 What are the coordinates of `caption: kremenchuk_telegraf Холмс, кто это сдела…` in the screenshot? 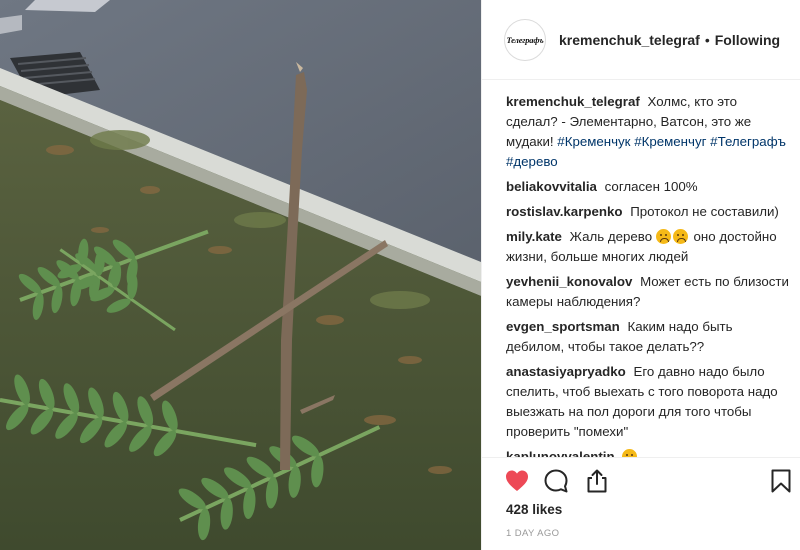 It's located at (648, 132).